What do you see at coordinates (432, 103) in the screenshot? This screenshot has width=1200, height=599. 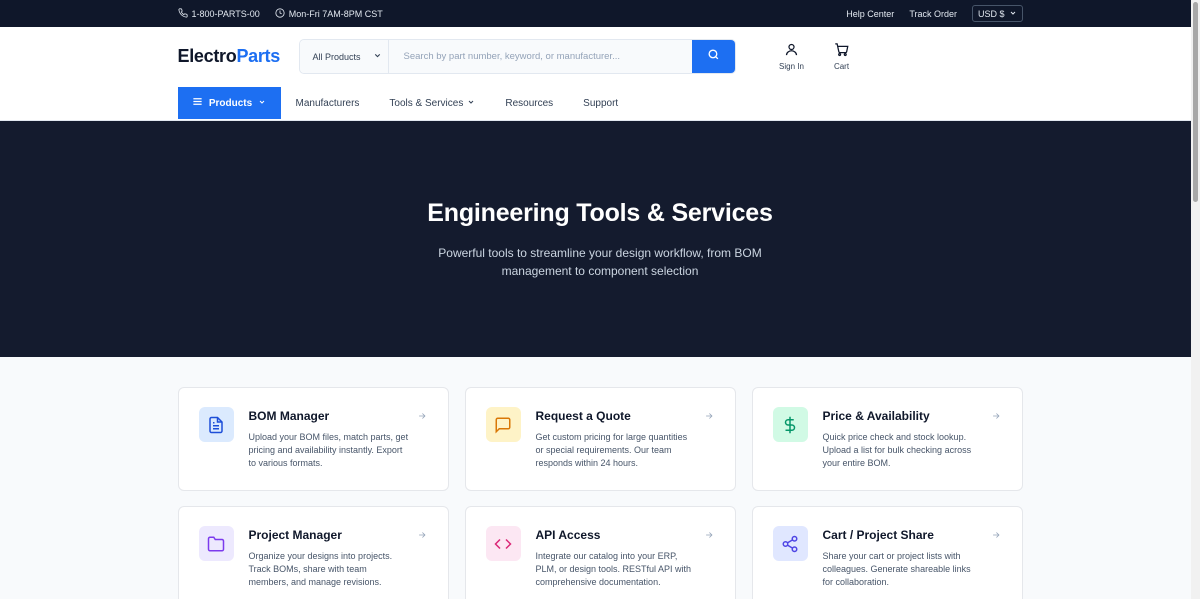 I see `nav-tools-services: Tools & Services` at bounding box center [432, 103].